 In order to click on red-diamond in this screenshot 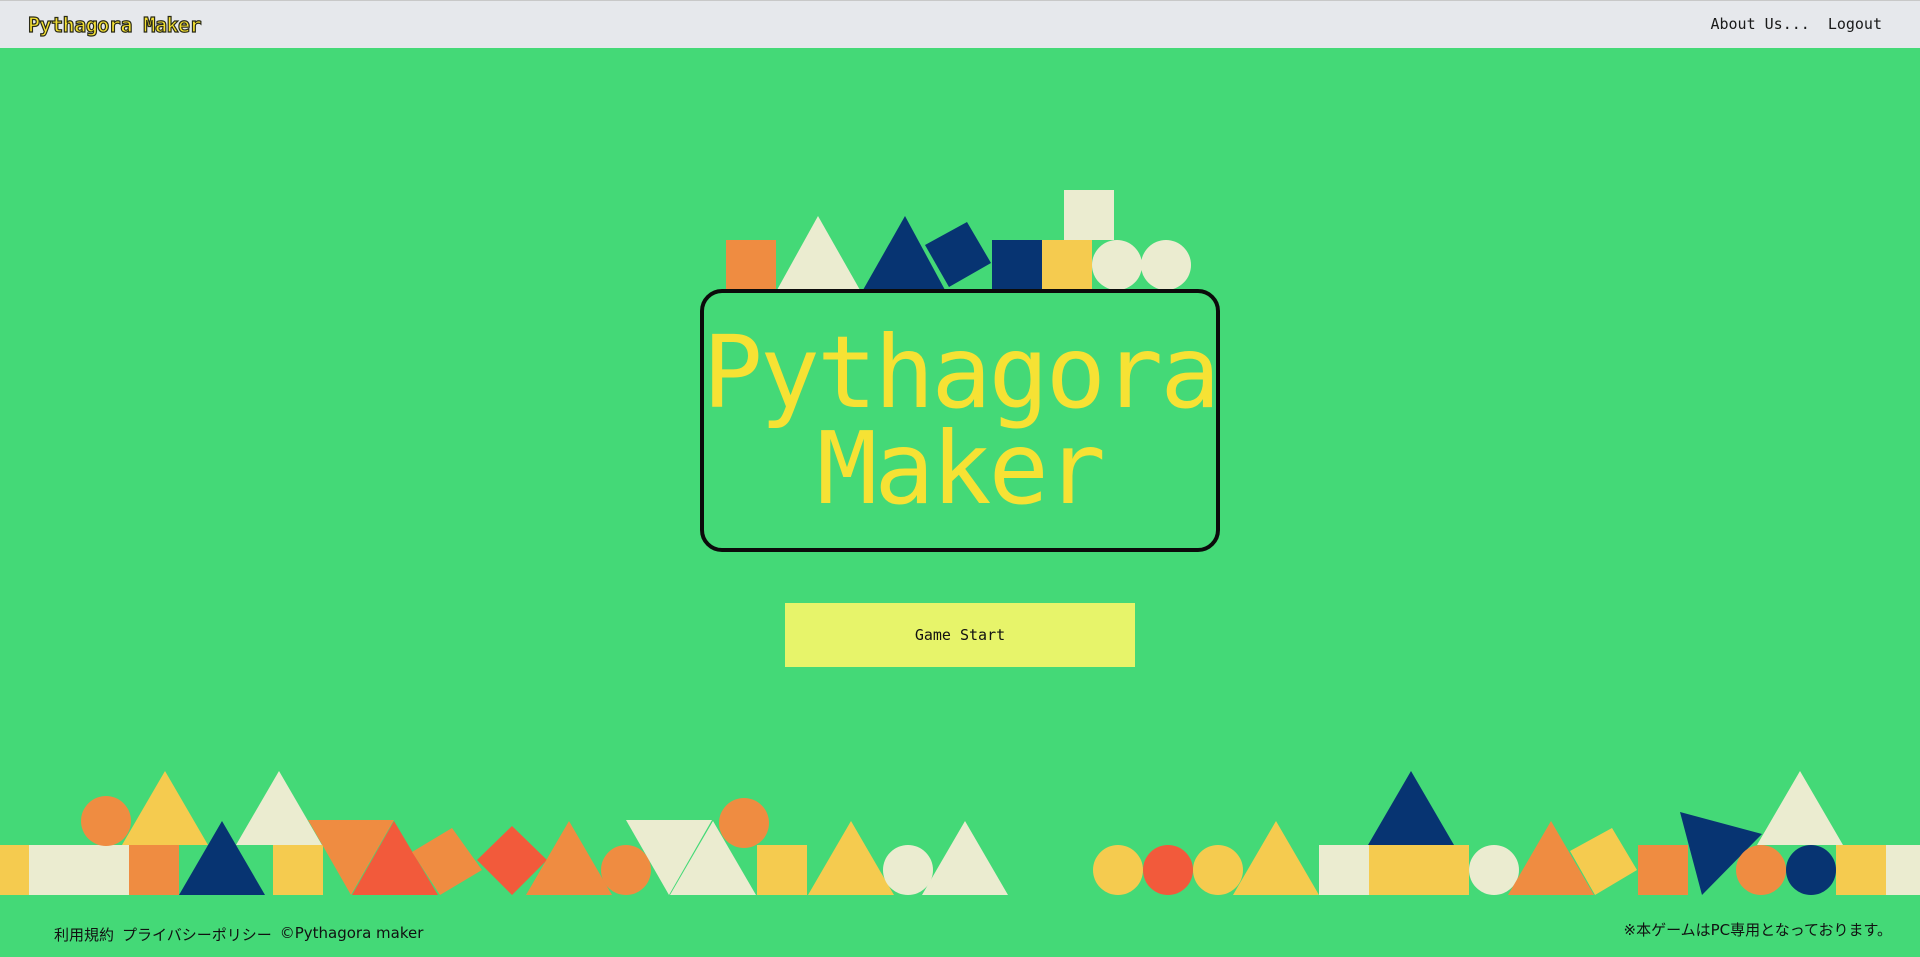, I will do `click(512, 860)`.